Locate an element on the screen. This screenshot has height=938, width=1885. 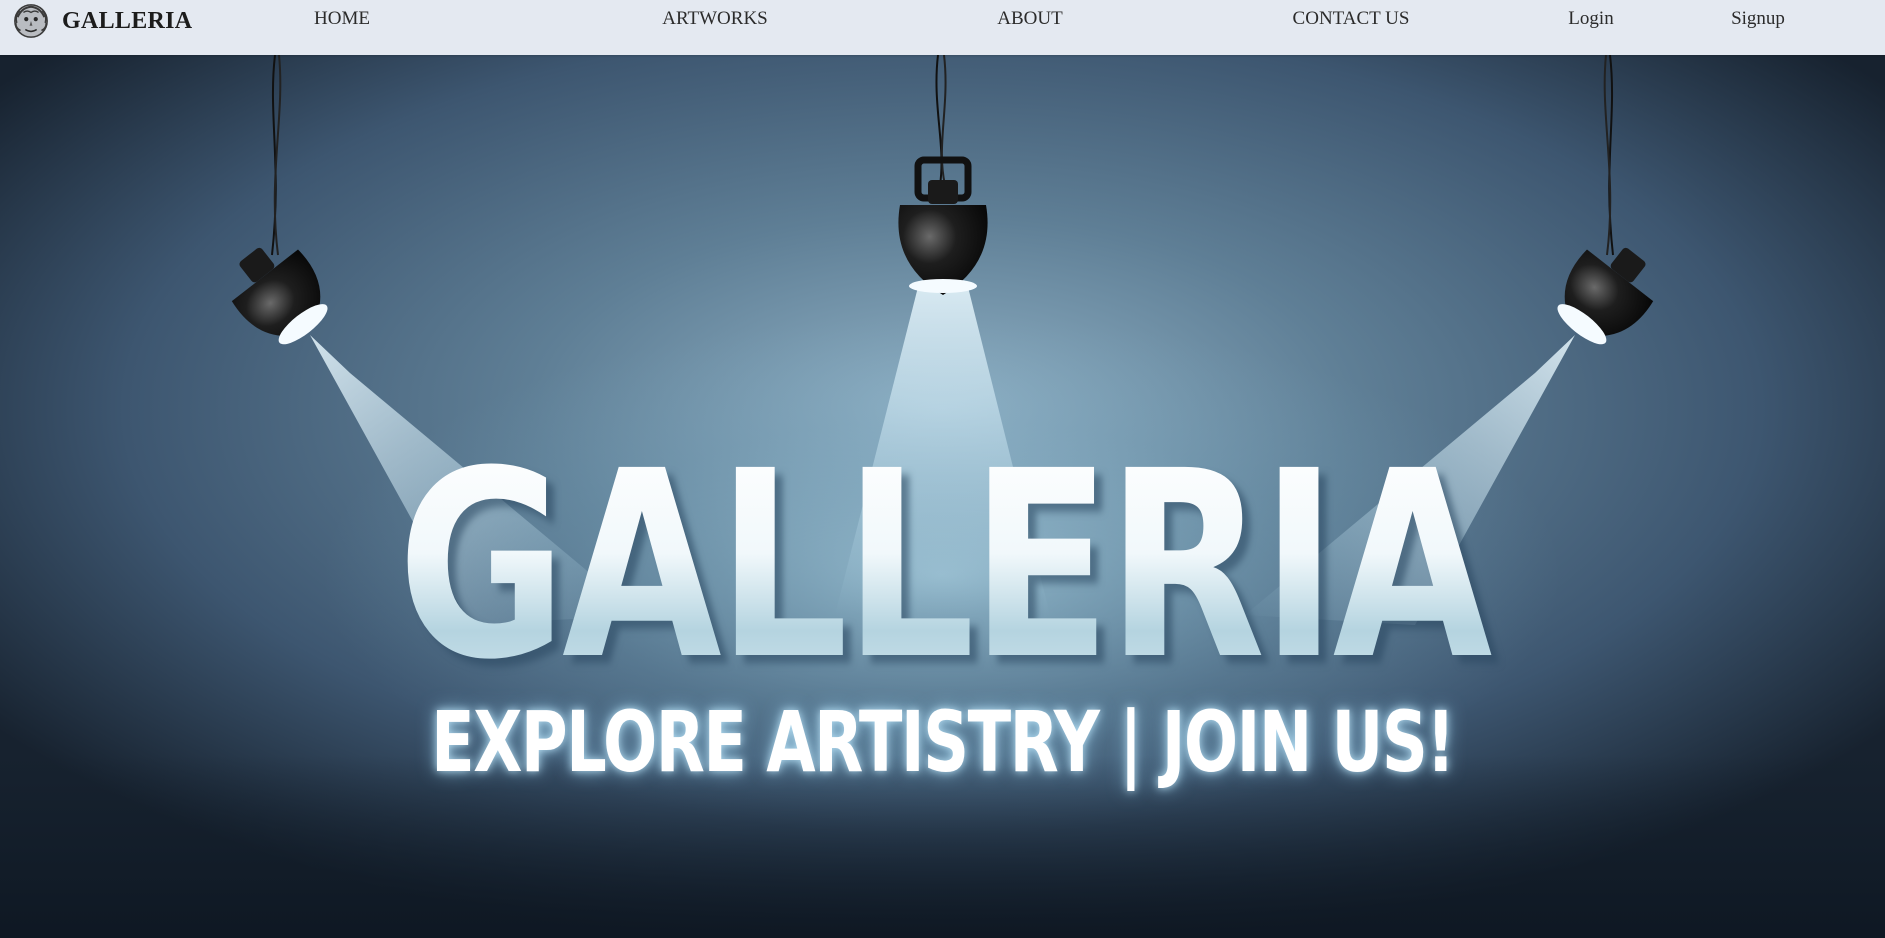
nav-login-link: Login is located at coordinates (1590, 19).